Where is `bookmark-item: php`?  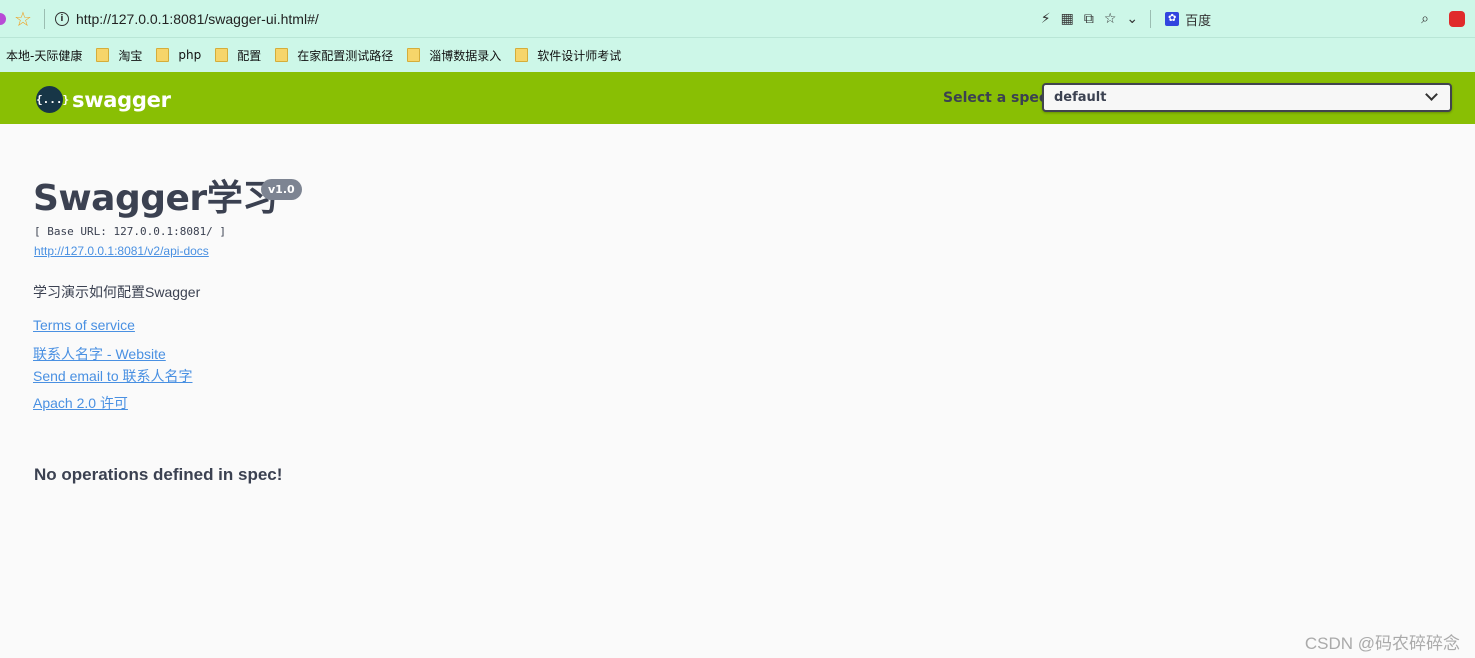 bookmark-item: php is located at coordinates (178, 55).